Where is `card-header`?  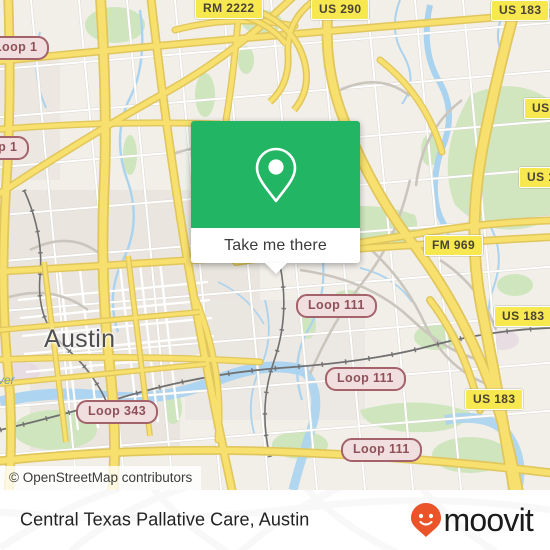
card-header is located at coordinates (275, 174).